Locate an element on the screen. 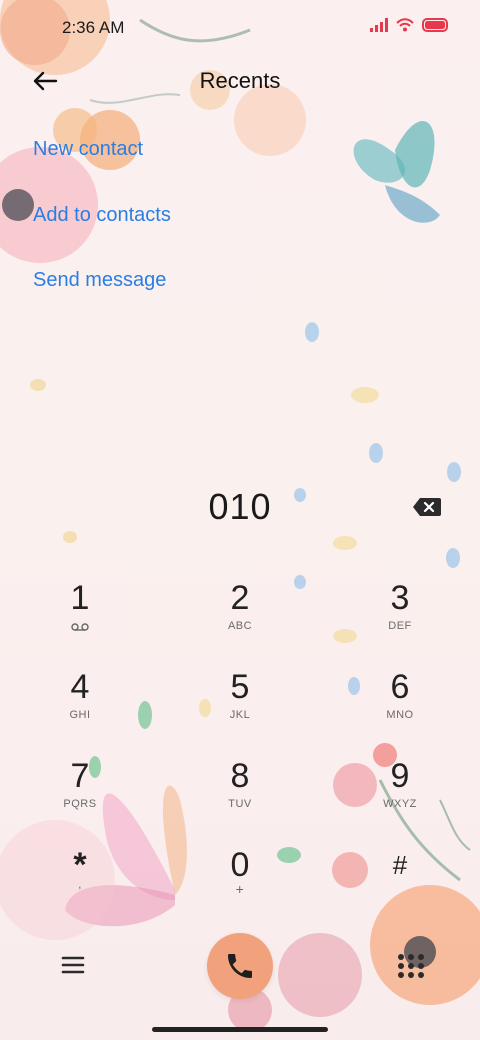 The width and height of the screenshot is (480, 1040). phone-icon is located at coordinates (240, 966).